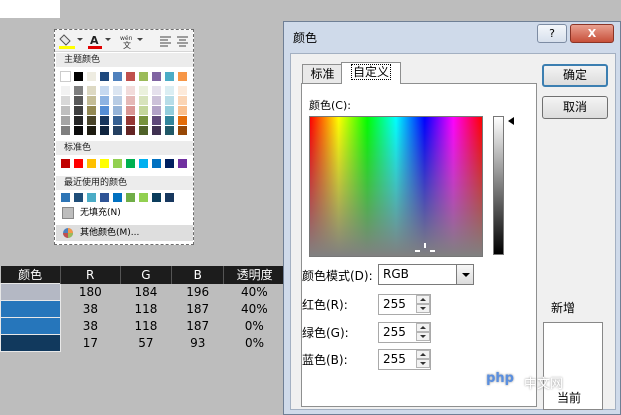 This screenshot has height=415, width=621. I want to click on color-model-select: RGB, so click(426, 274).